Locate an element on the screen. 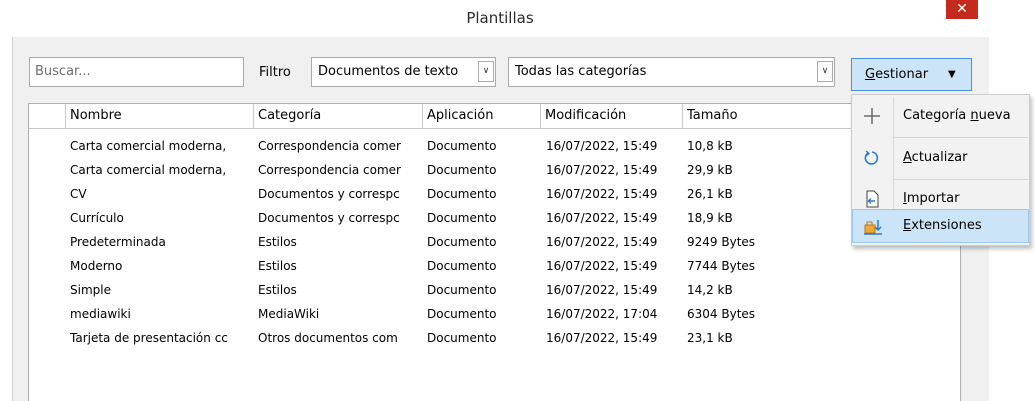 The height and width of the screenshot is (401, 1035). manage-label: Gestionar is located at coordinates (896, 74).